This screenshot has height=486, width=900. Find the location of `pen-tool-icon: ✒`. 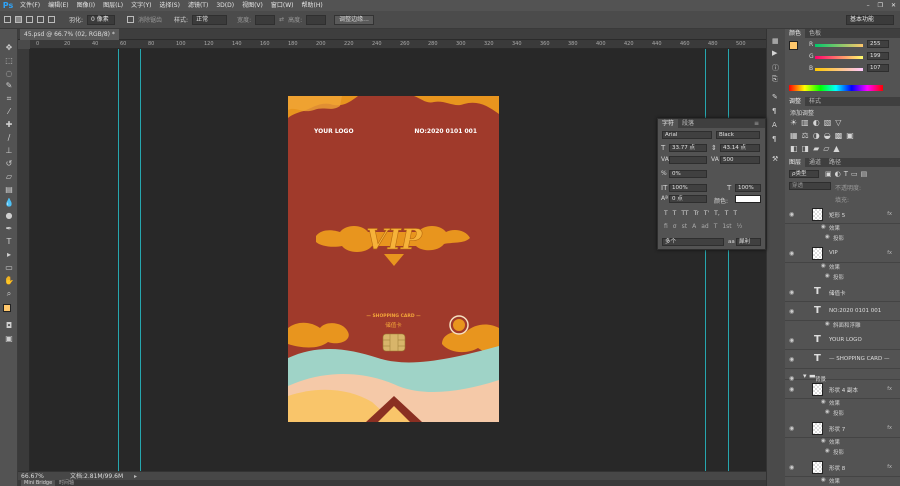

pen-tool-icon: ✒ is located at coordinates (9, 228).